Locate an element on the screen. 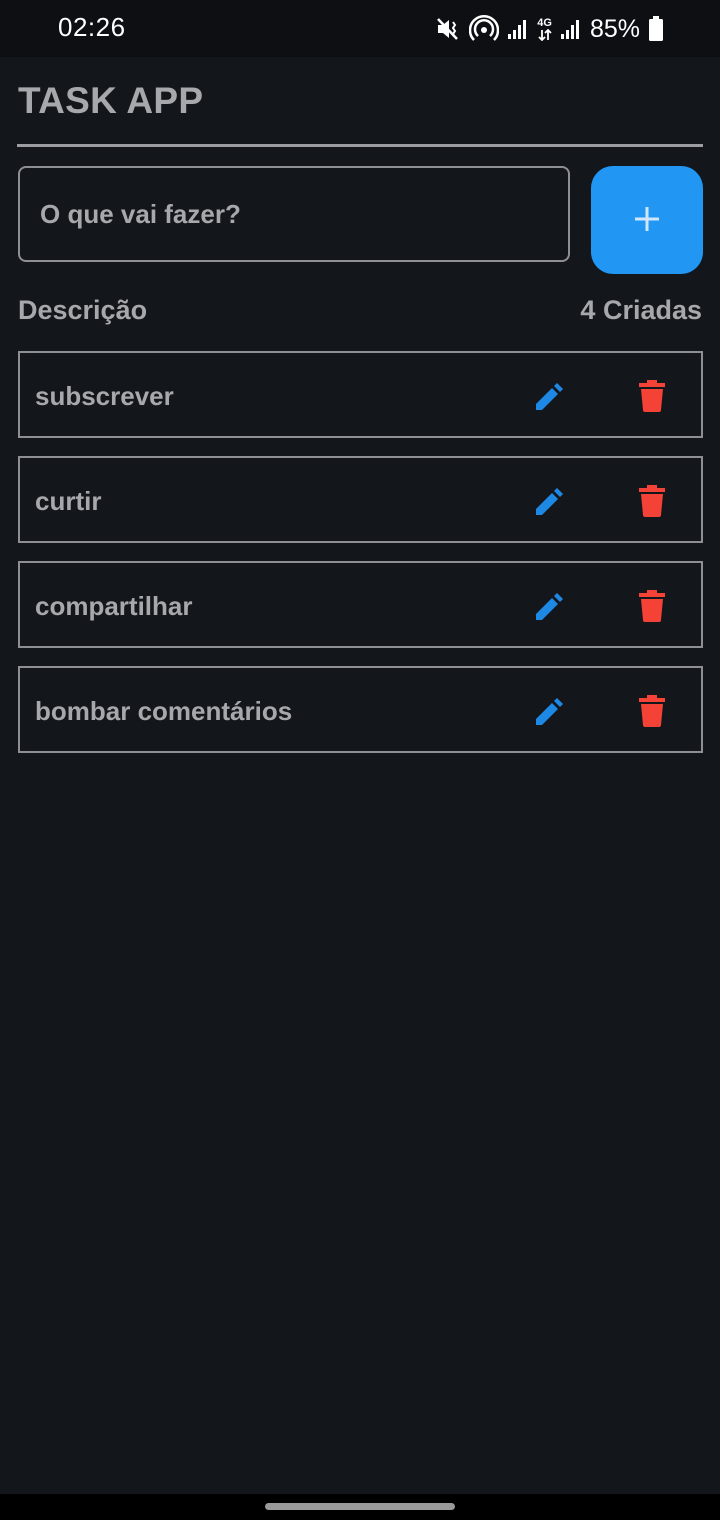  title-divider is located at coordinates (360, 145).